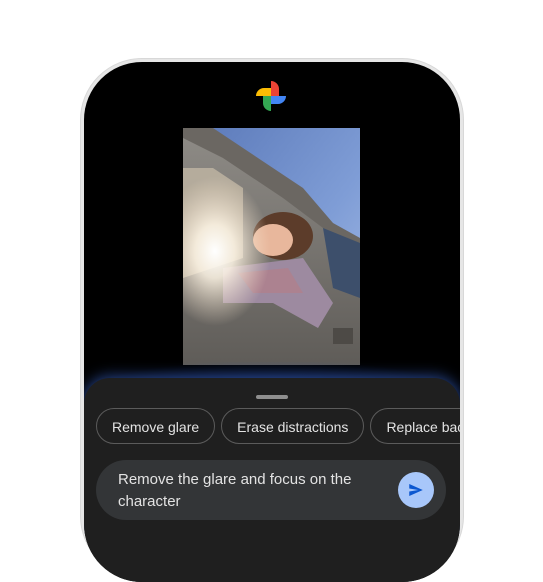 The image size is (543, 582). I want to click on drag-handle, so click(272, 397).